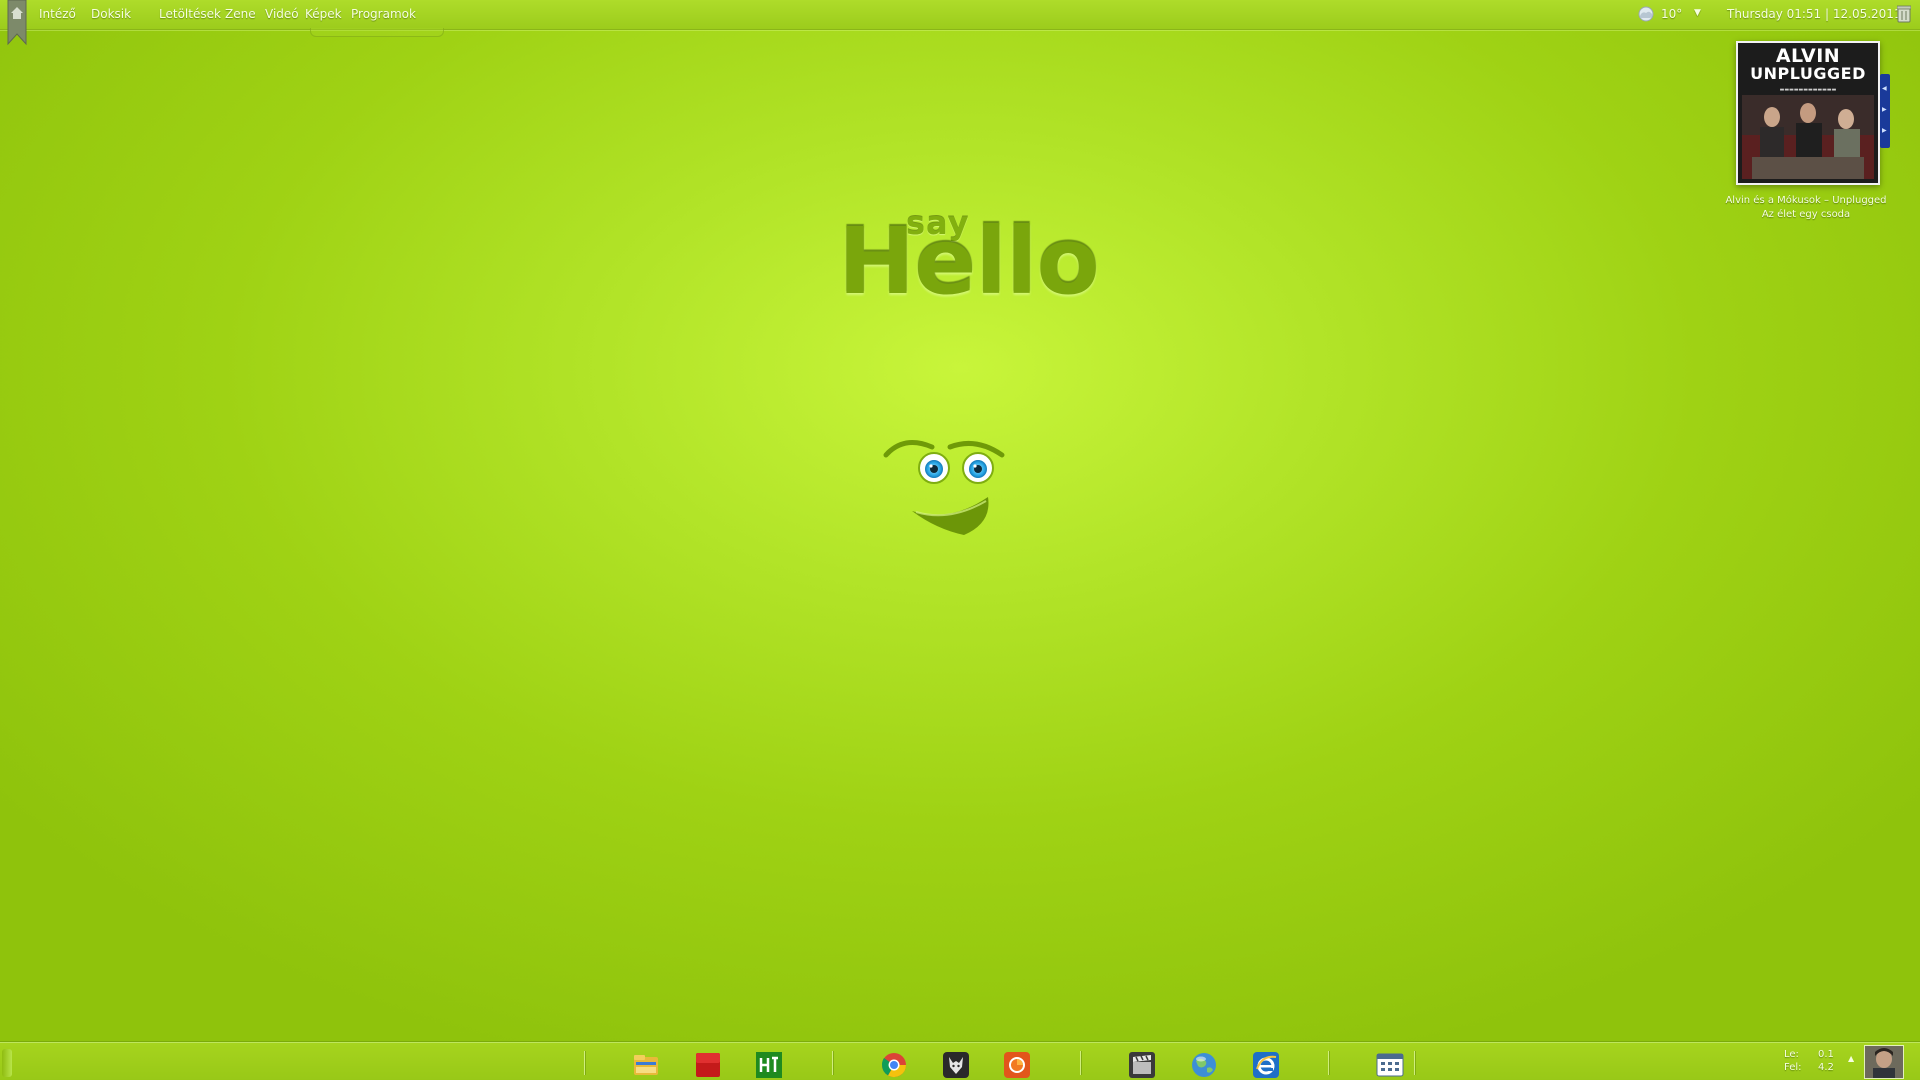  I want to click on menu-item-kepek: Képek, so click(323, 14).